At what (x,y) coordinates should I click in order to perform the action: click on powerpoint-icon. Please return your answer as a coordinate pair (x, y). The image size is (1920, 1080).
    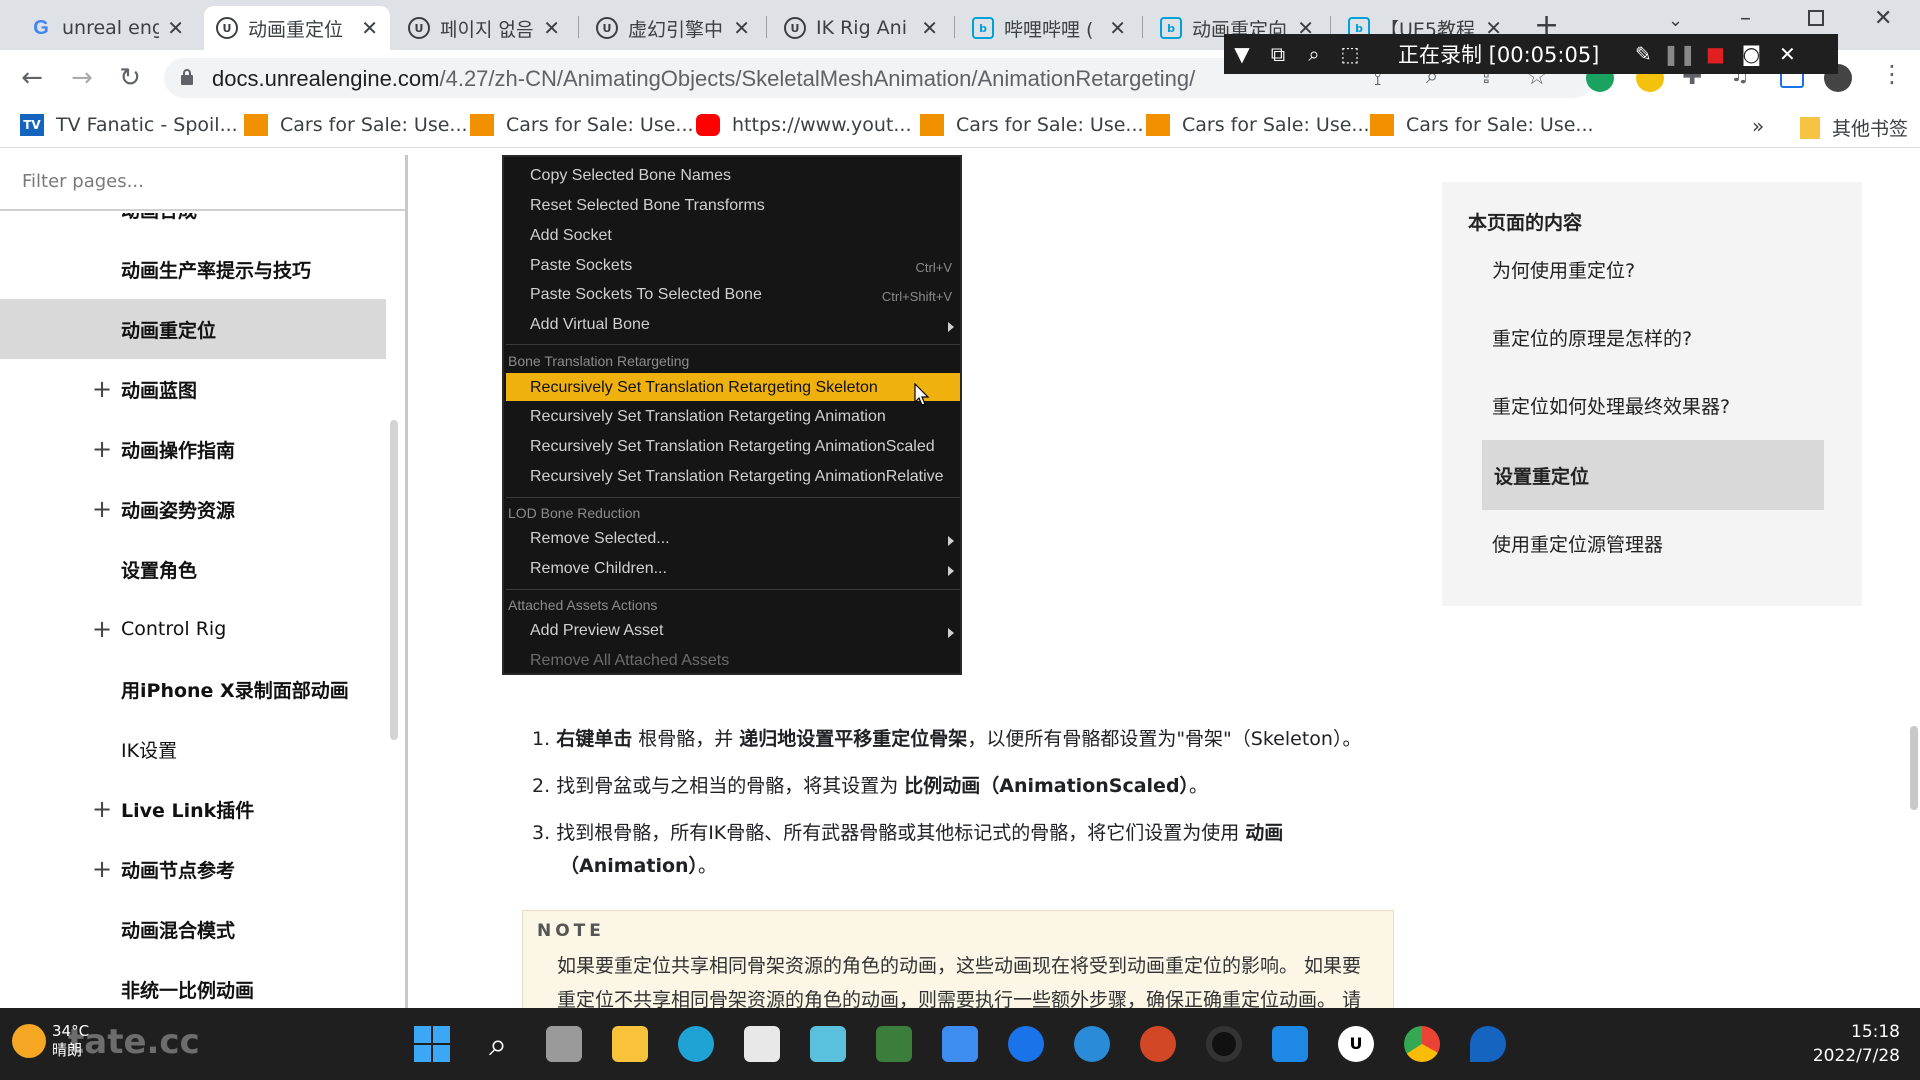
    Looking at the image, I should click on (1158, 1044).